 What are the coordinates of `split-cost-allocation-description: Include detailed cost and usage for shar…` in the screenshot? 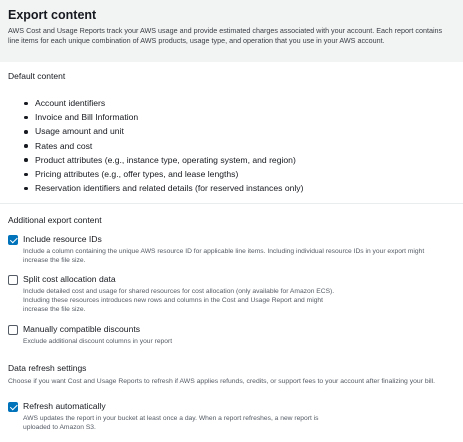 It's located at (179, 300).